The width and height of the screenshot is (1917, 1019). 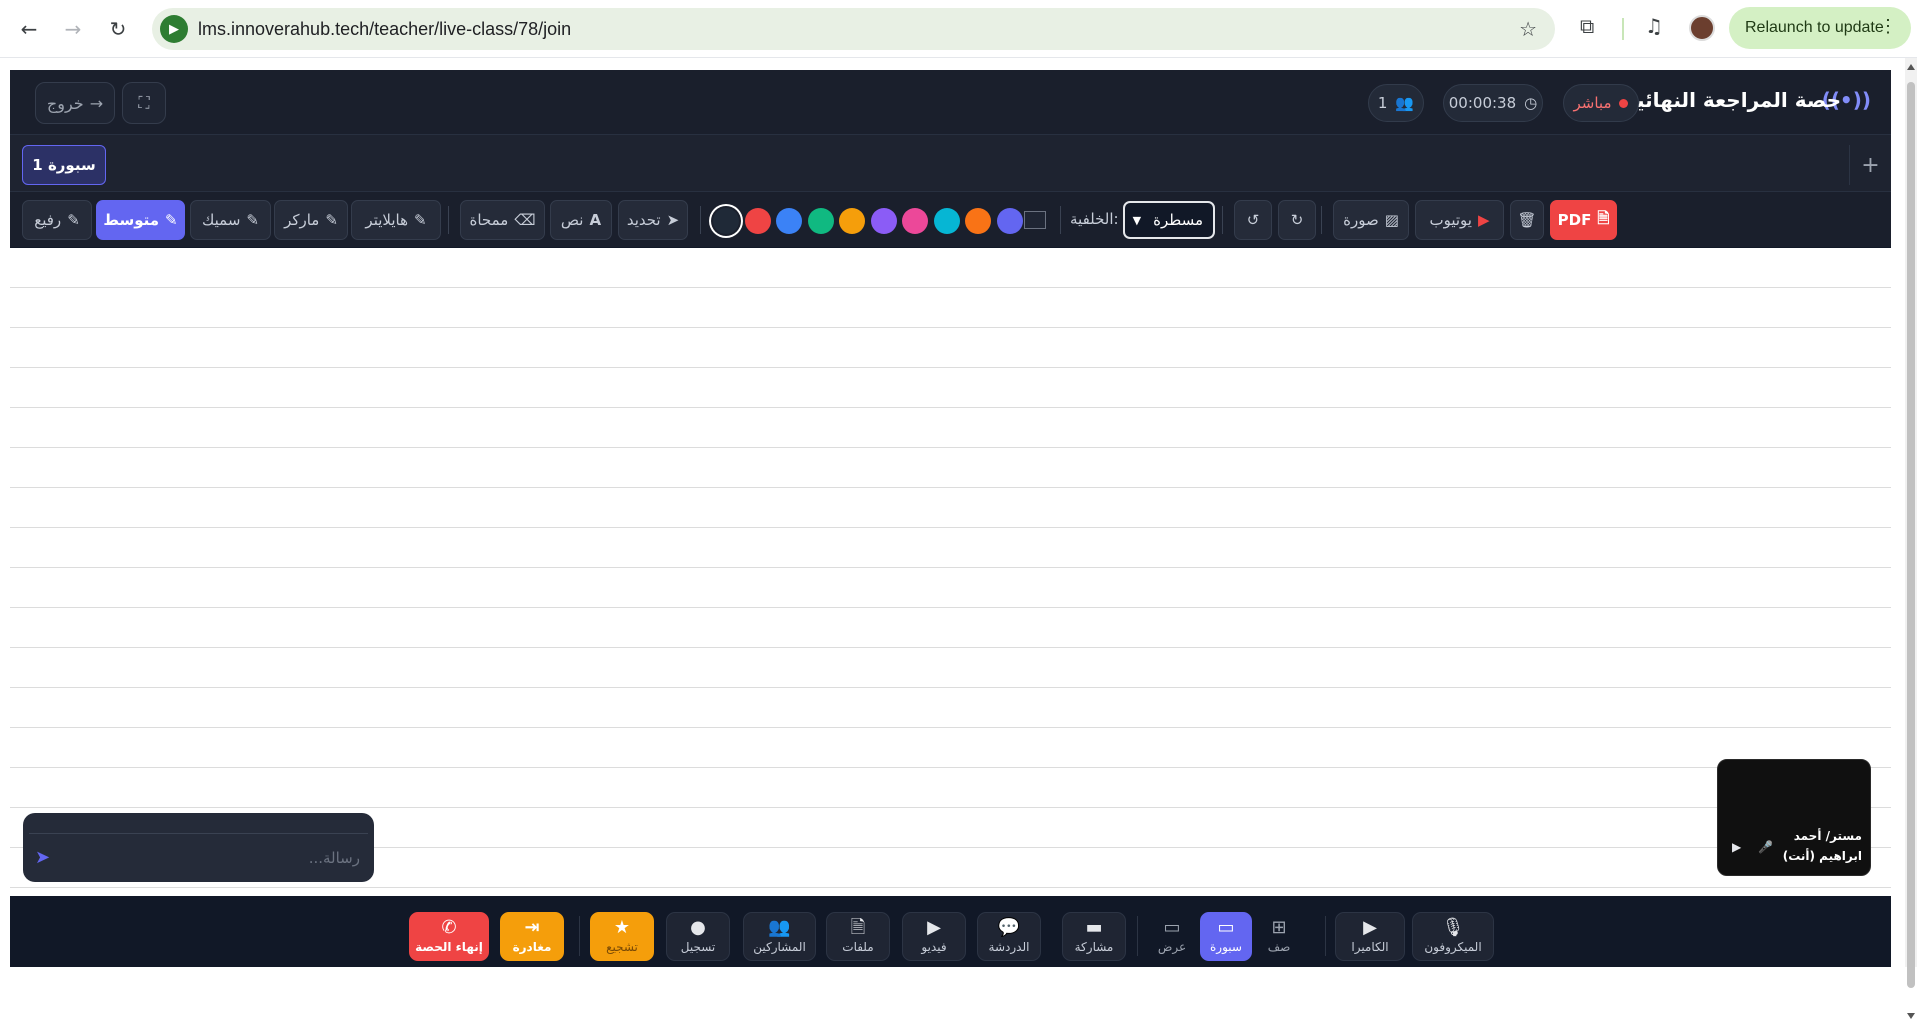 What do you see at coordinates (1405, 103) in the screenshot?
I see `users-icon: 👥` at bounding box center [1405, 103].